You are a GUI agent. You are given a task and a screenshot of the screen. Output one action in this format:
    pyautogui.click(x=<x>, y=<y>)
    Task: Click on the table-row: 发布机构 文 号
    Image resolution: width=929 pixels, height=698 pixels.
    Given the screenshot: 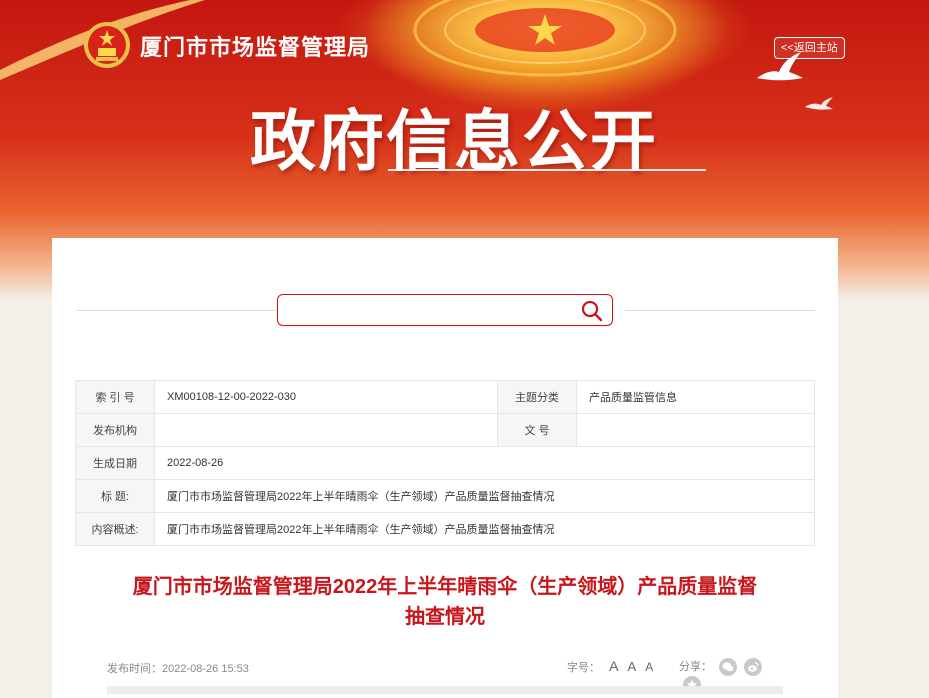 What is the action you would take?
    pyautogui.click(x=445, y=430)
    